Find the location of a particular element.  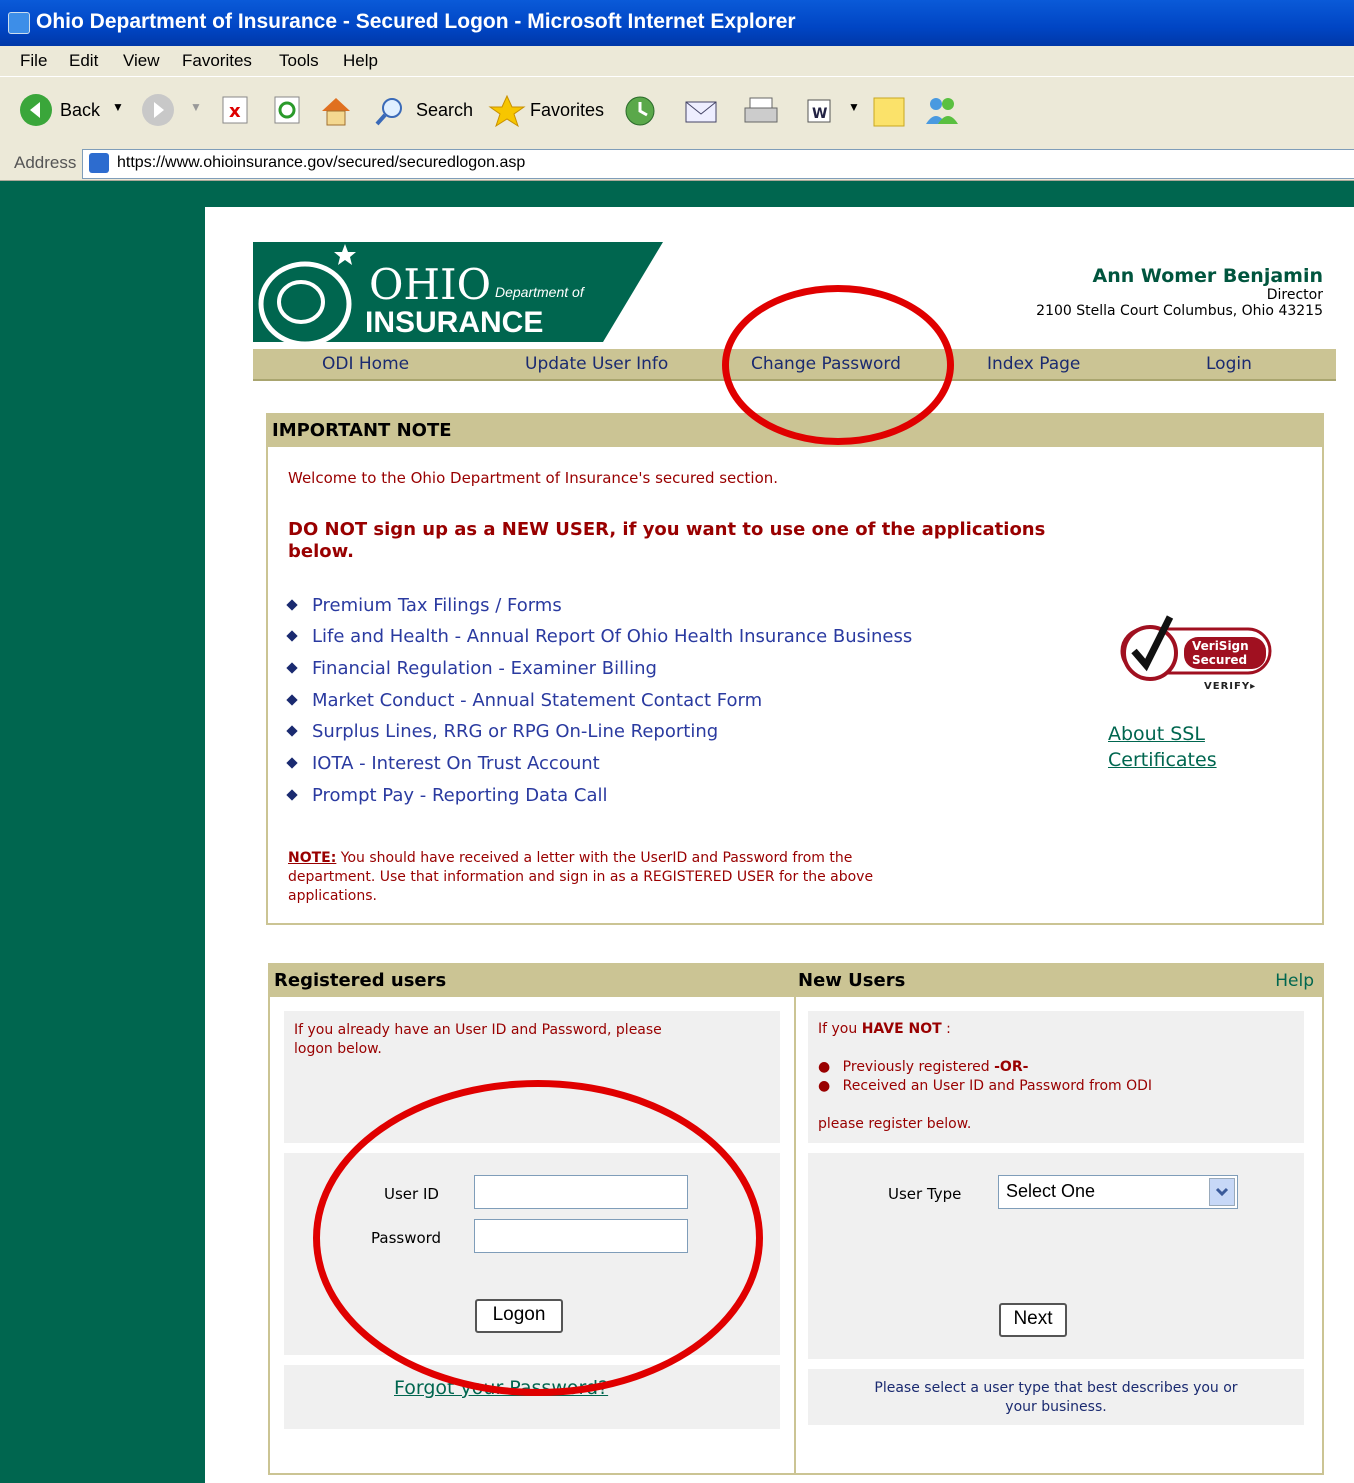

home-icon is located at coordinates (336, 112).